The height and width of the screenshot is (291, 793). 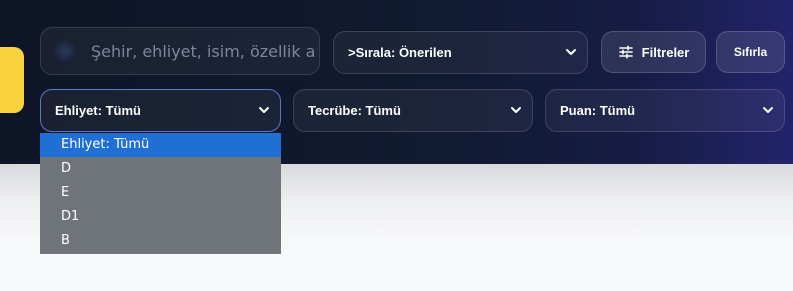 What do you see at coordinates (204, 51) in the screenshot?
I see `search-input` at bounding box center [204, 51].